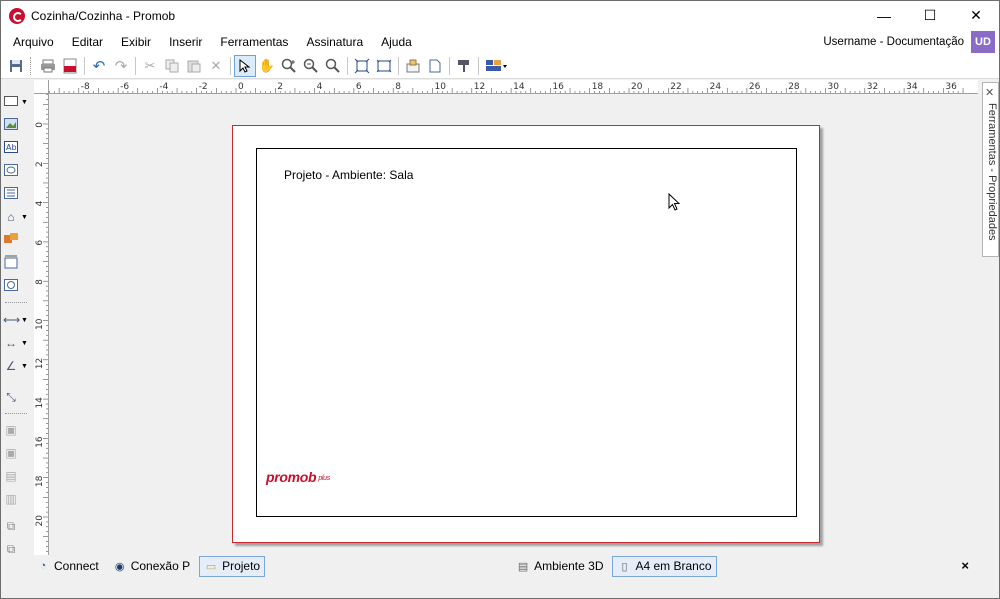  Describe the element at coordinates (384, 66) in the screenshot. I see `fit-all-icon` at that location.